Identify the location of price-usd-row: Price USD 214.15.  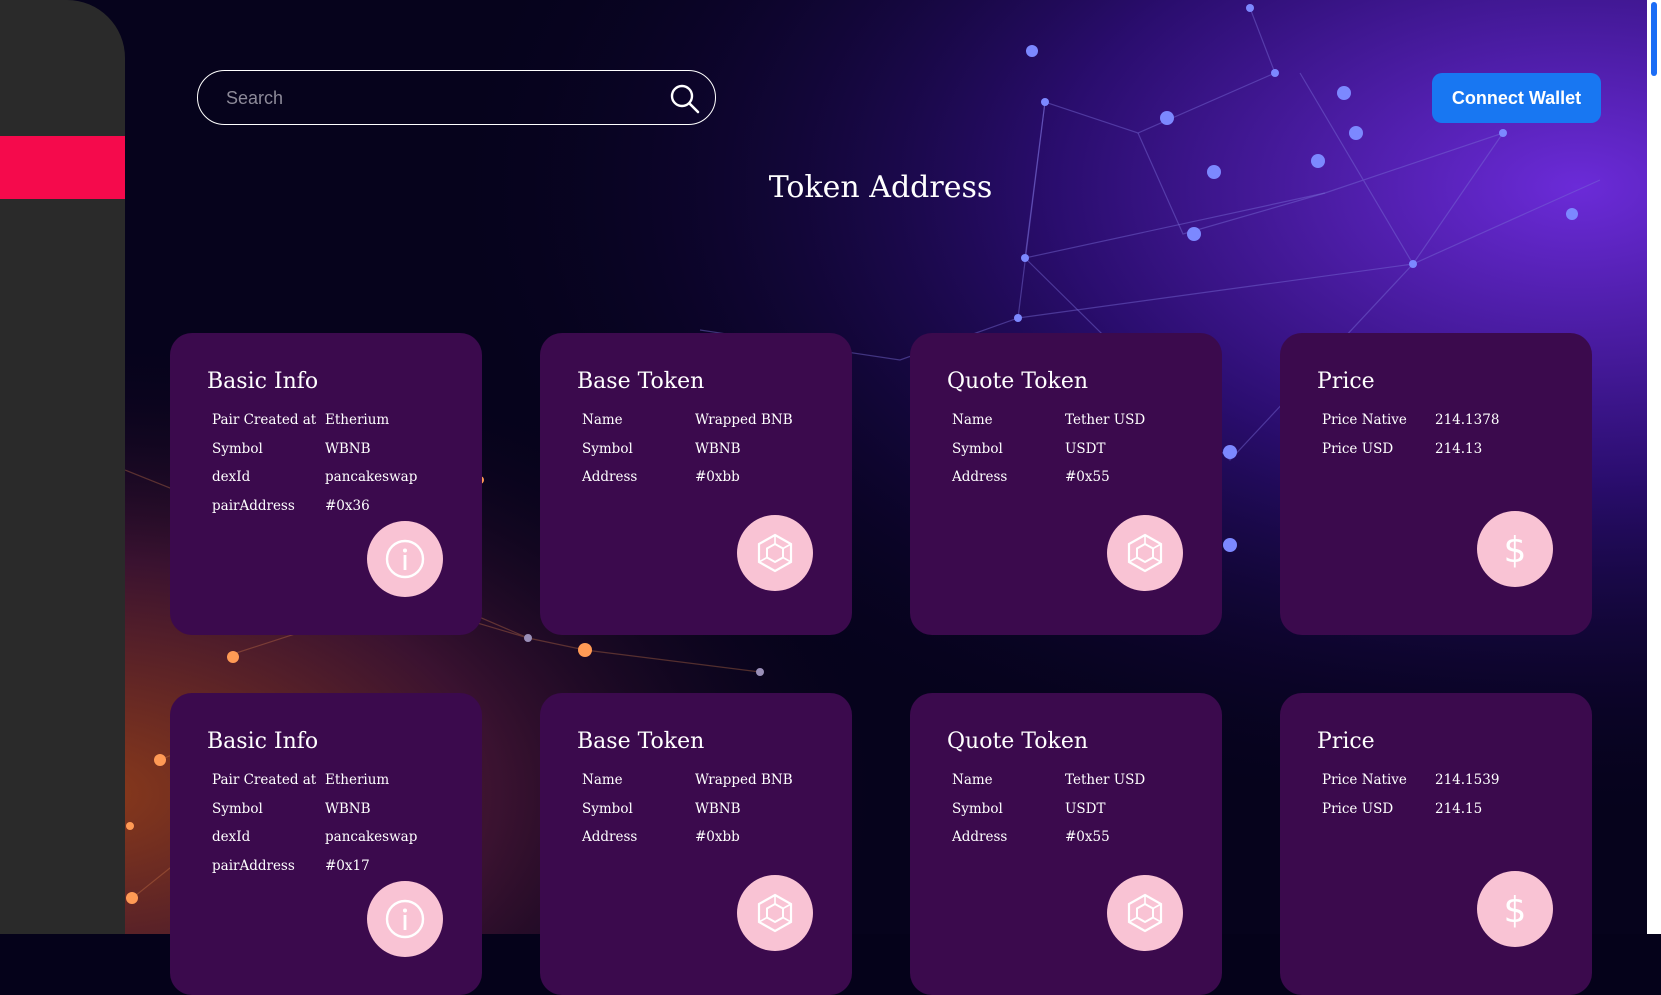
(1457, 809).